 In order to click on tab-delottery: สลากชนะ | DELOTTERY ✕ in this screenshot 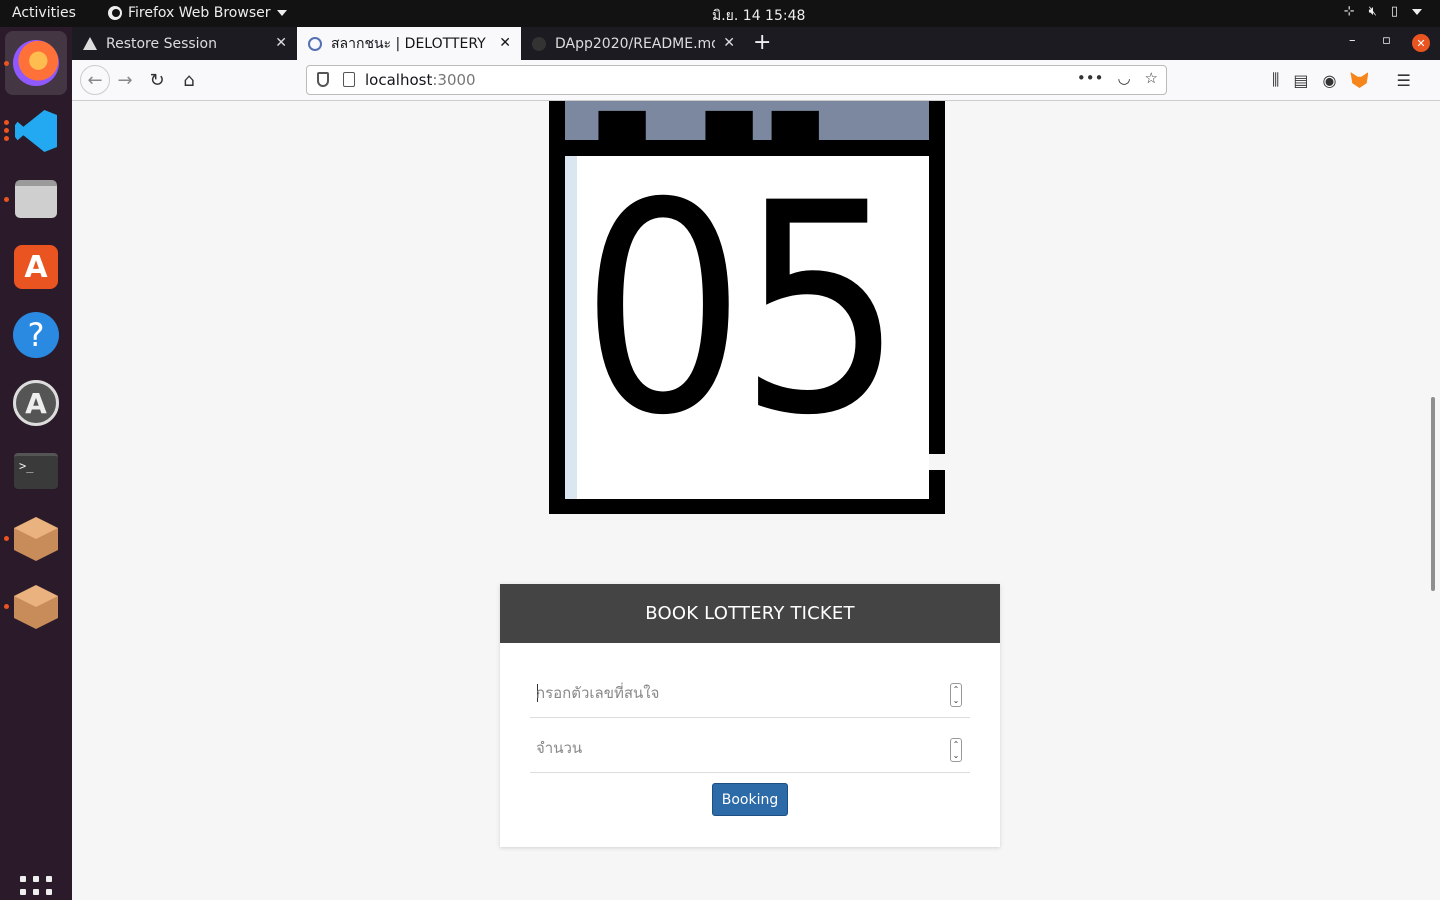, I will do `click(409, 43)`.